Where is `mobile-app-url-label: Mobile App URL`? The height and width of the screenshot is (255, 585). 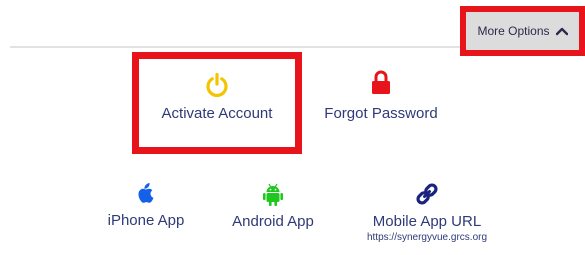 mobile-app-url-label: Mobile App URL is located at coordinates (427, 221).